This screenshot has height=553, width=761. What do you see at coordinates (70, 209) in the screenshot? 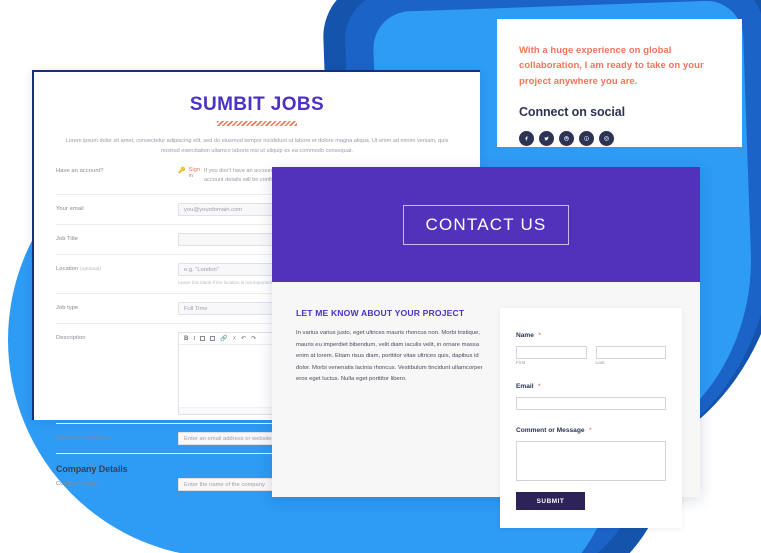
I see `your-email-label: Your email` at bounding box center [70, 209].